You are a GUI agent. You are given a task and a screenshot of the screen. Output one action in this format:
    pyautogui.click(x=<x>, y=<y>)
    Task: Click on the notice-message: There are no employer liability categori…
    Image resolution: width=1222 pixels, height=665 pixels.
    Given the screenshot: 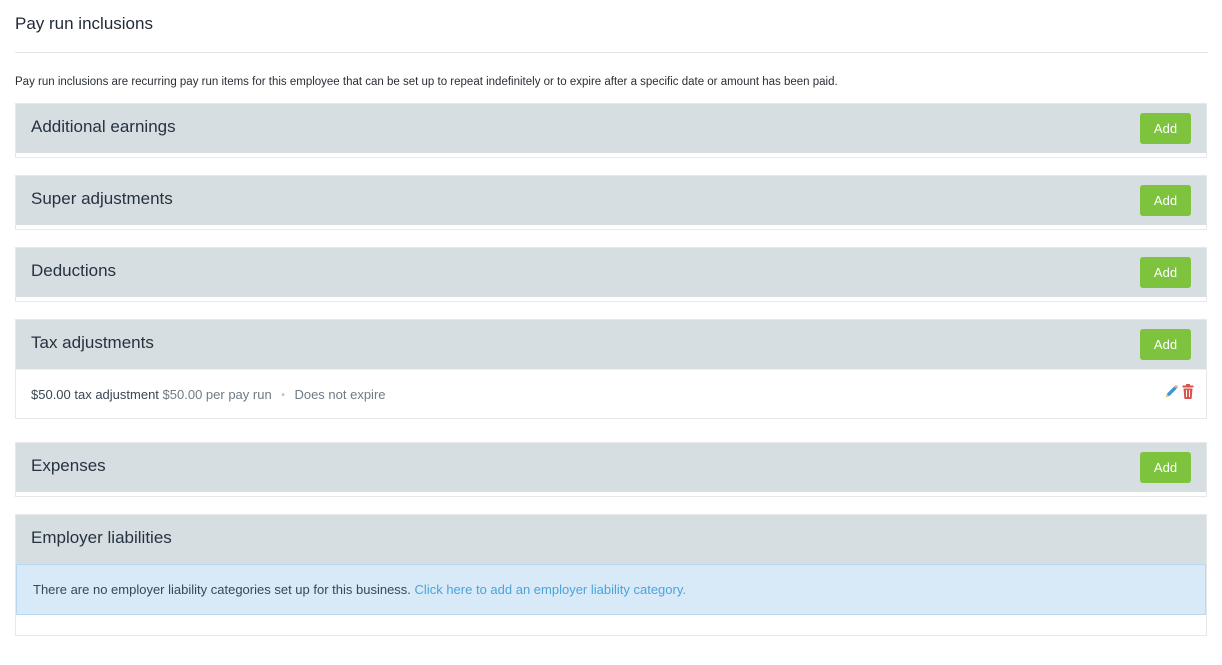 What is the action you would take?
    pyautogui.click(x=222, y=589)
    